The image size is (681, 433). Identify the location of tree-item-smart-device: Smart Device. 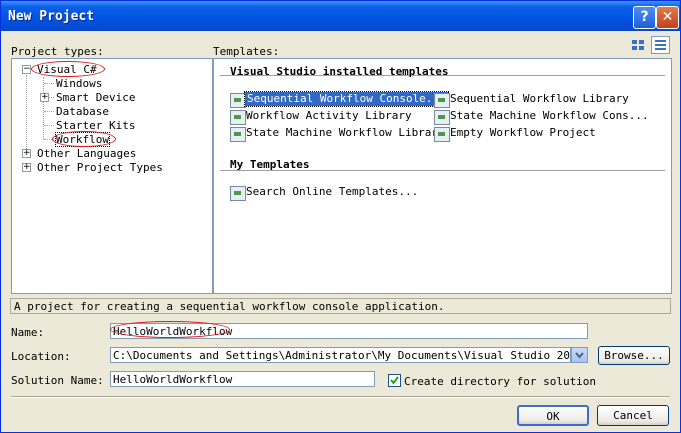
(95, 97).